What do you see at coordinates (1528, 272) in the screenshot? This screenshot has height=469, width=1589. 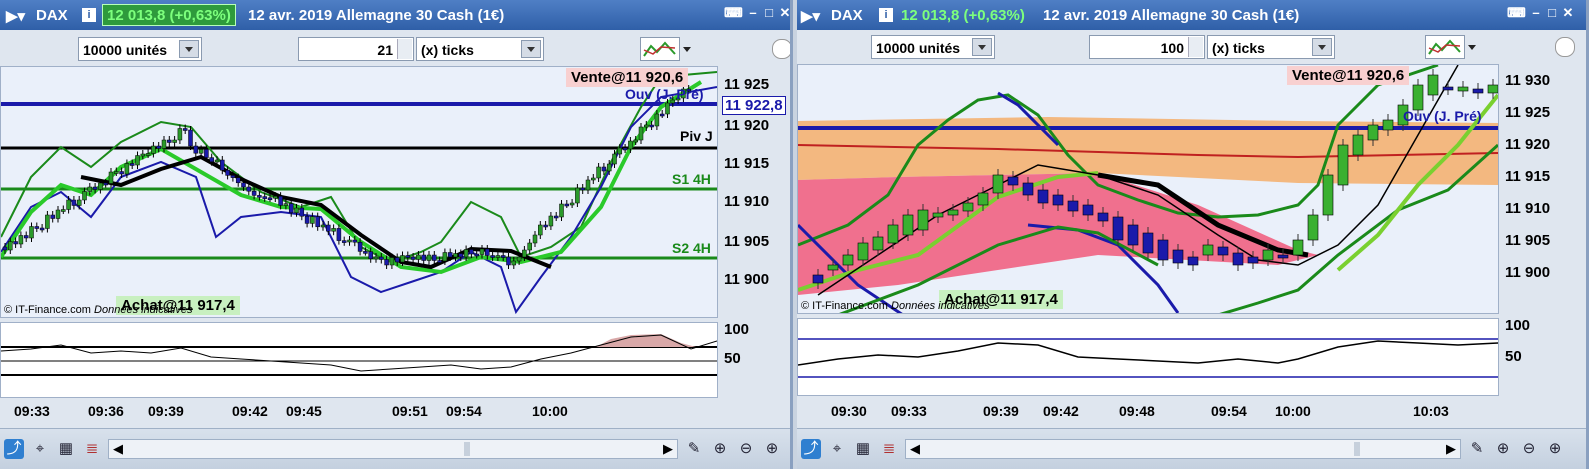 I see `price-tick: 11 900` at bounding box center [1528, 272].